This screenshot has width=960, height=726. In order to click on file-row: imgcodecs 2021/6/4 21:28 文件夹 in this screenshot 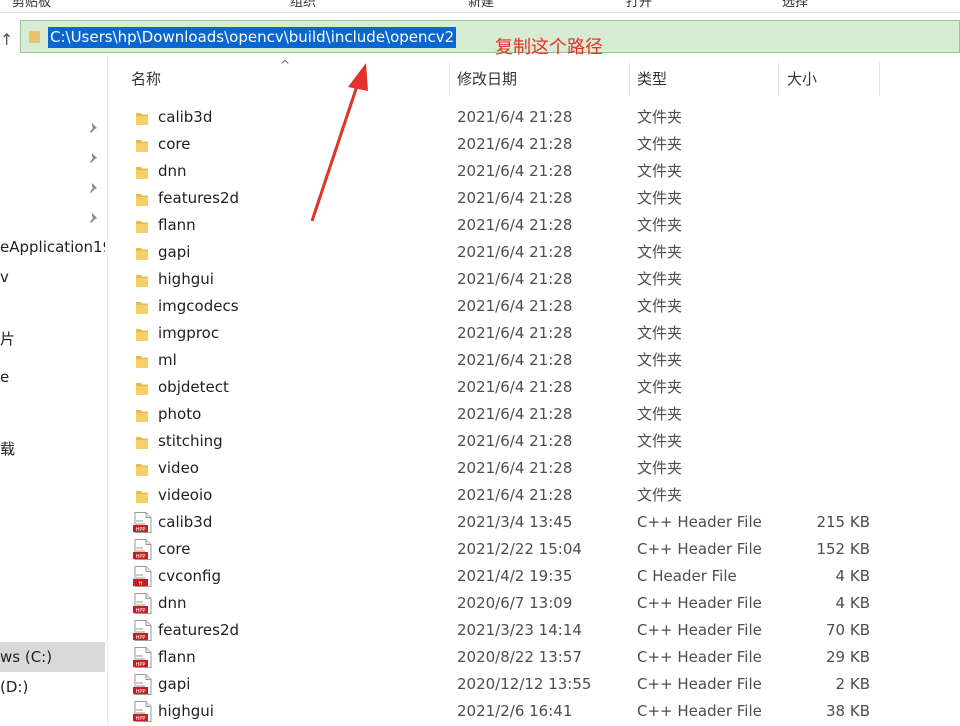, I will do `click(508, 306)`.